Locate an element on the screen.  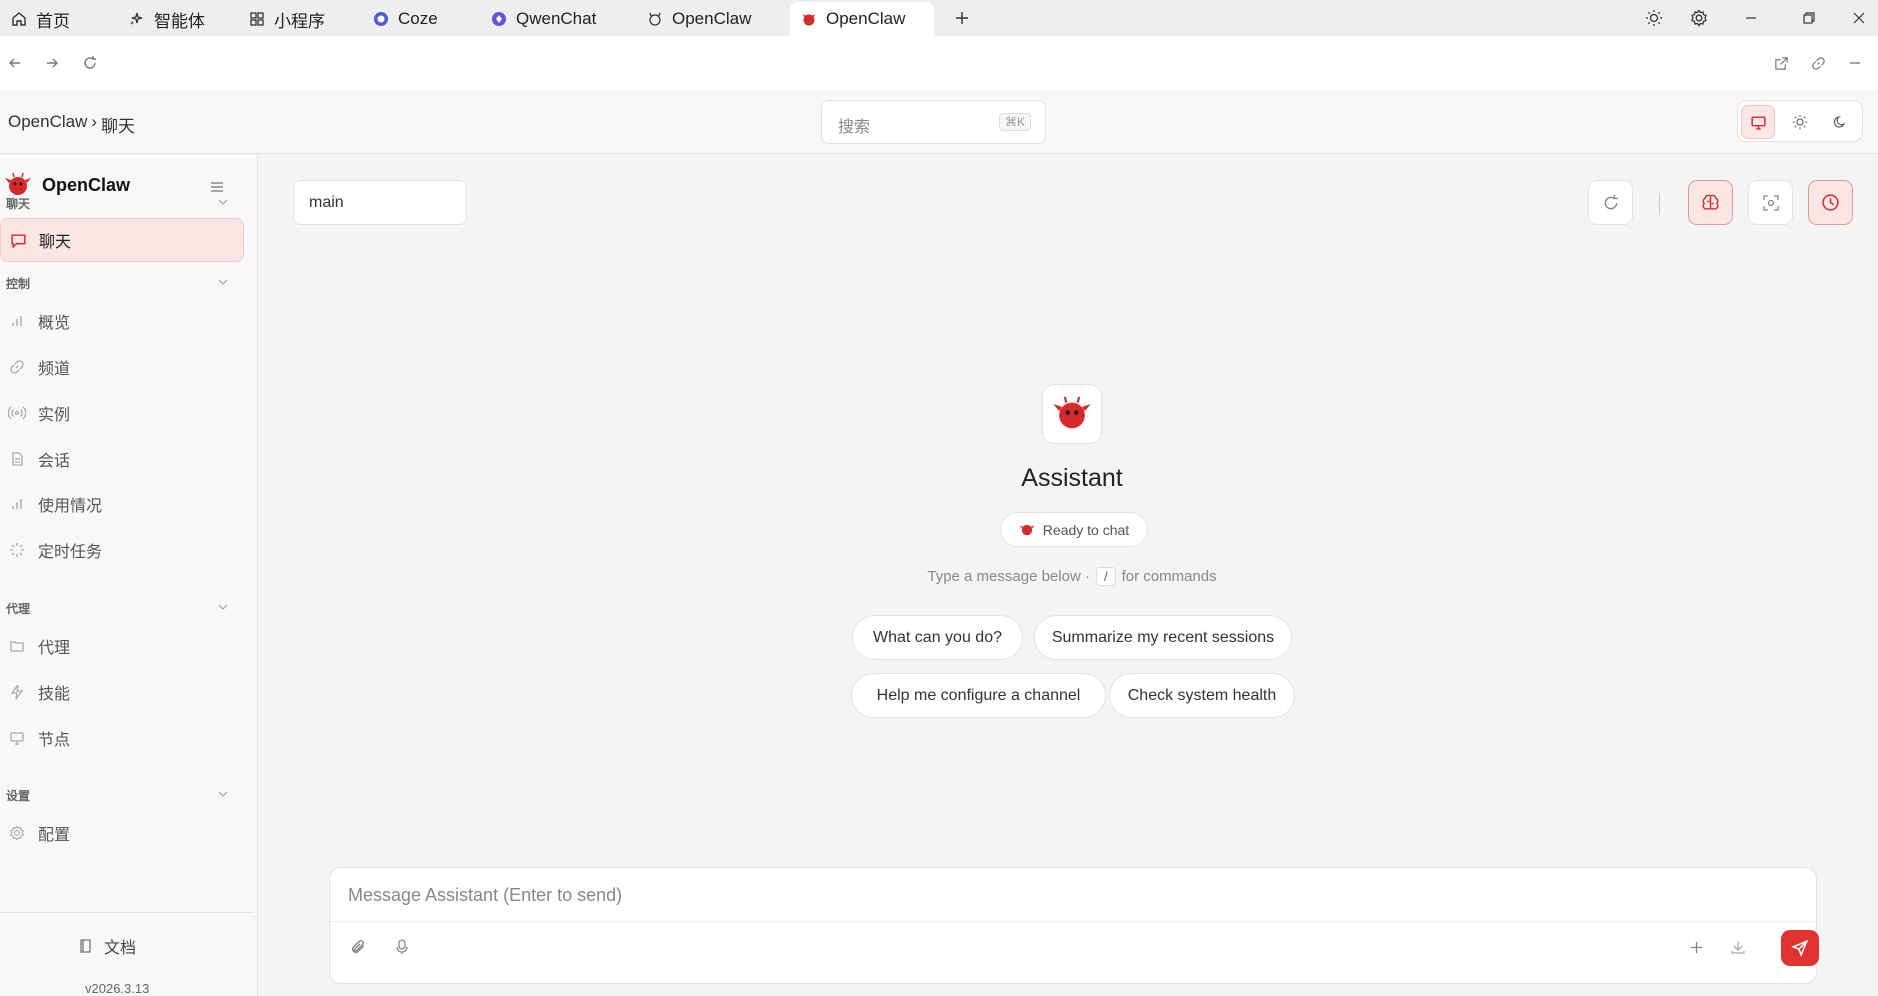
restore-icon is located at coordinates (1809, 18).